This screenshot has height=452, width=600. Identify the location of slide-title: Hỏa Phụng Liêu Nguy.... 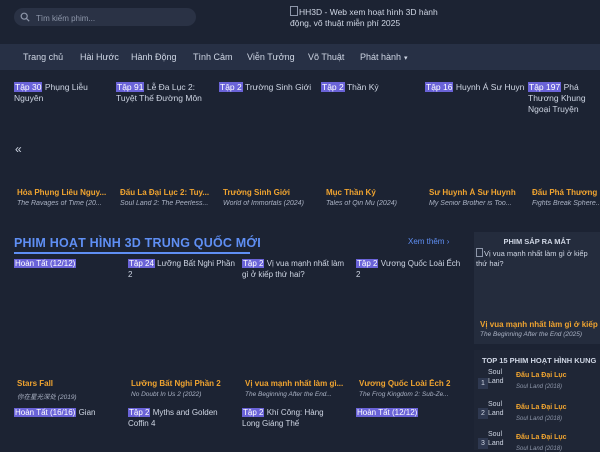
(63, 192).